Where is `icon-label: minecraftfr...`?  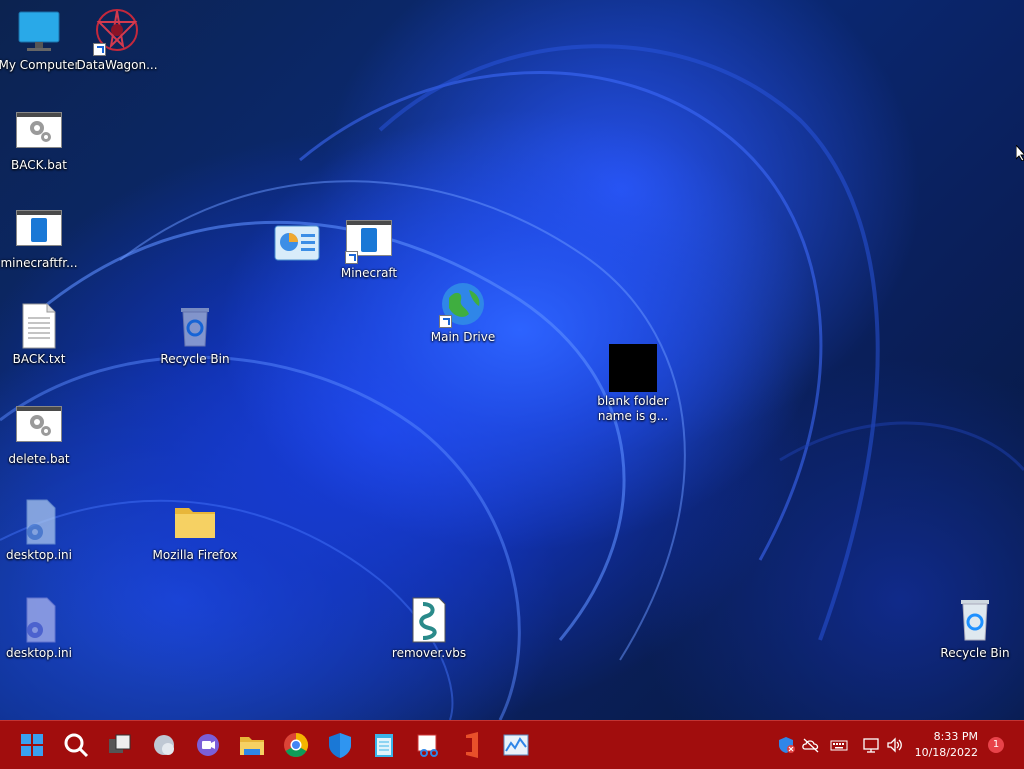 icon-label: minecraftfr... is located at coordinates (39, 263).